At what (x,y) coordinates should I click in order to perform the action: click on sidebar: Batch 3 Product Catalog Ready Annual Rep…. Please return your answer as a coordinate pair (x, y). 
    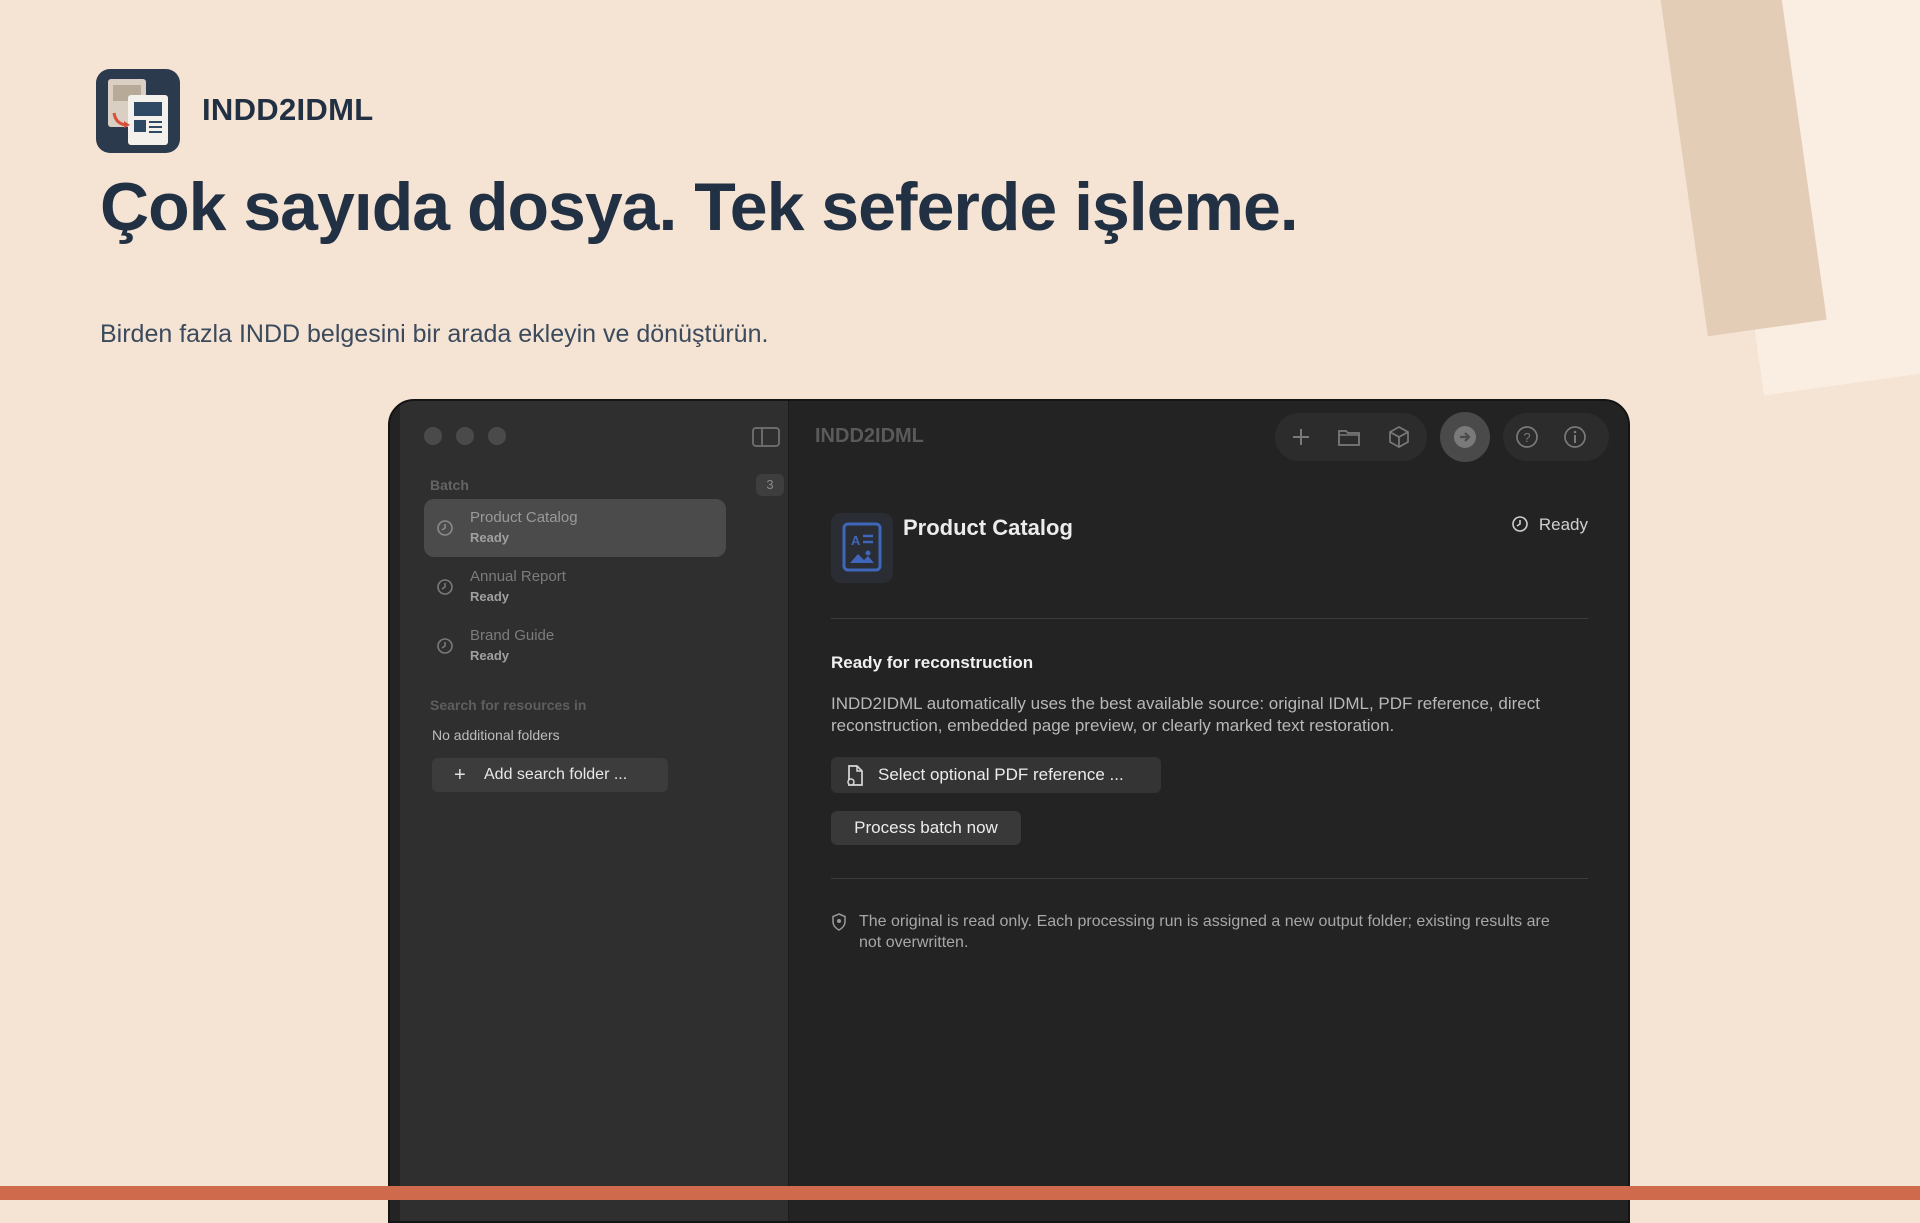
    Looking at the image, I should click on (594, 811).